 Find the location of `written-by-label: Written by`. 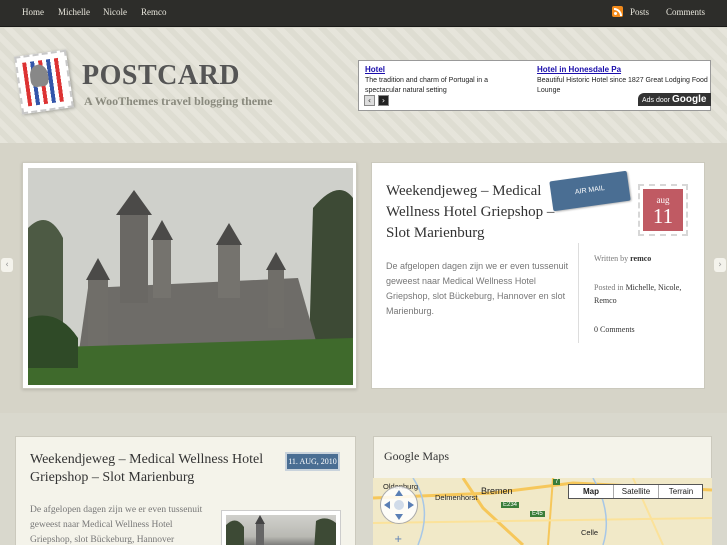

written-by-label: Written by is located at coordinates (611, 258).